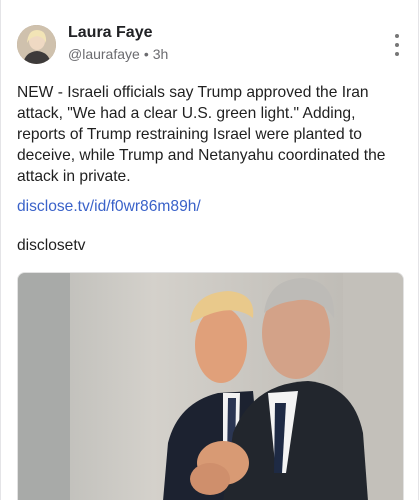 The height and width of the screenshot is (500, 419). What do you see at coordinates (110, 33) in the screenshot?
I see `author-name: Laura Faye` at bounding box center [110, 33].